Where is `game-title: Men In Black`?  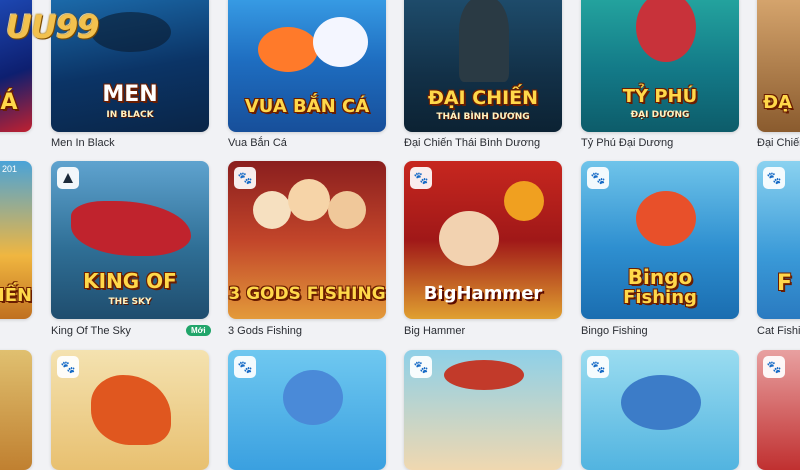
game-title: Men In Black is located at coordinates (83, 143).